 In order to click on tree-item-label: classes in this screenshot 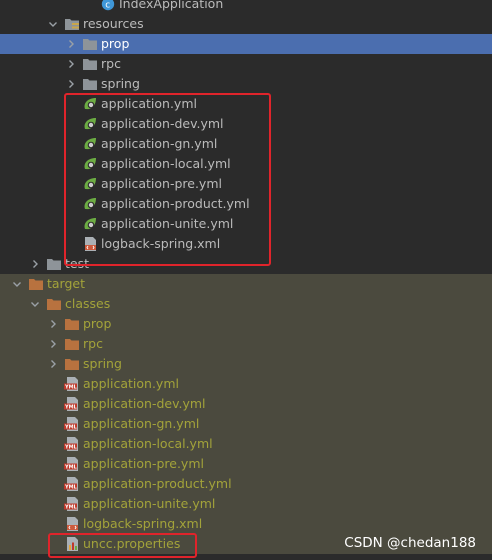, I will do `click(88, 303)`.